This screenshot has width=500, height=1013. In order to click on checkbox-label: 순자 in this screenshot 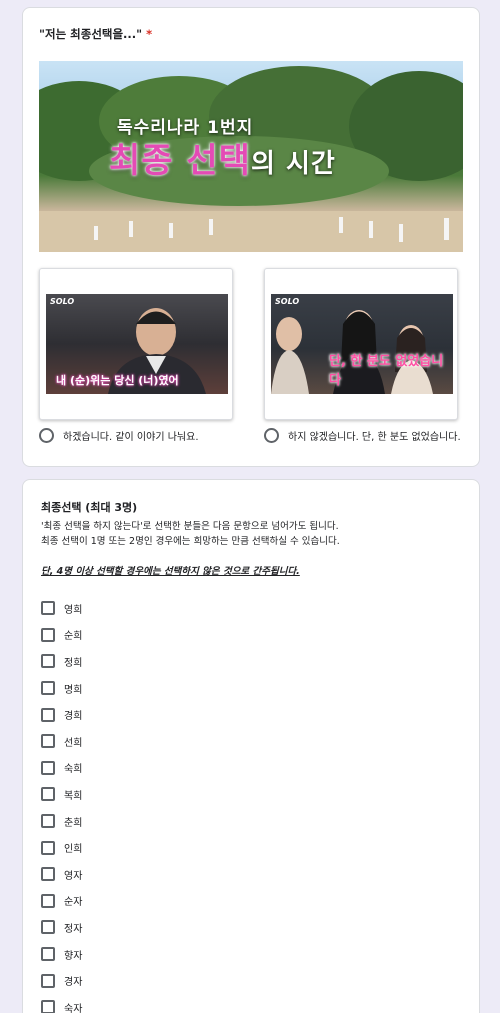, I will do `click(73, 903)`.